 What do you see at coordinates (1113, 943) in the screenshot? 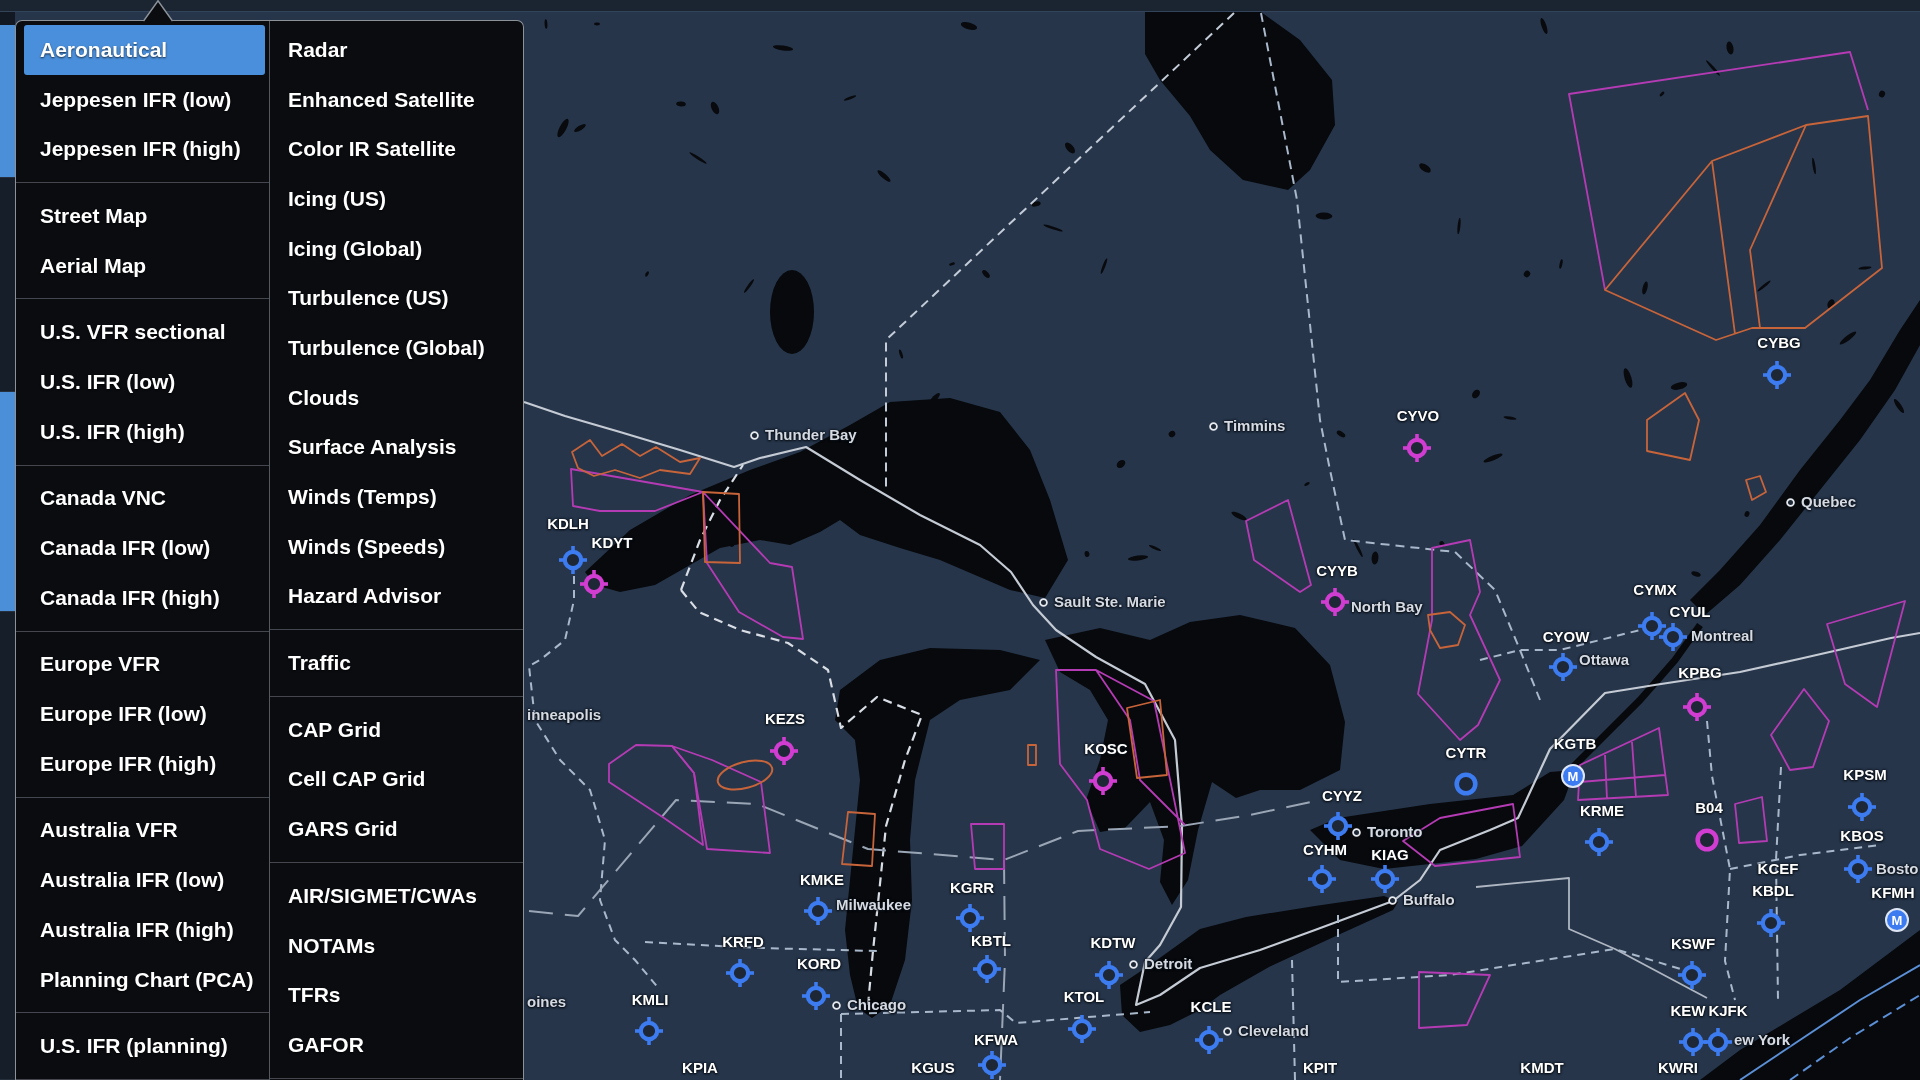
I see `airport-code-label: KDTW` at bounding box center [1113, 943].